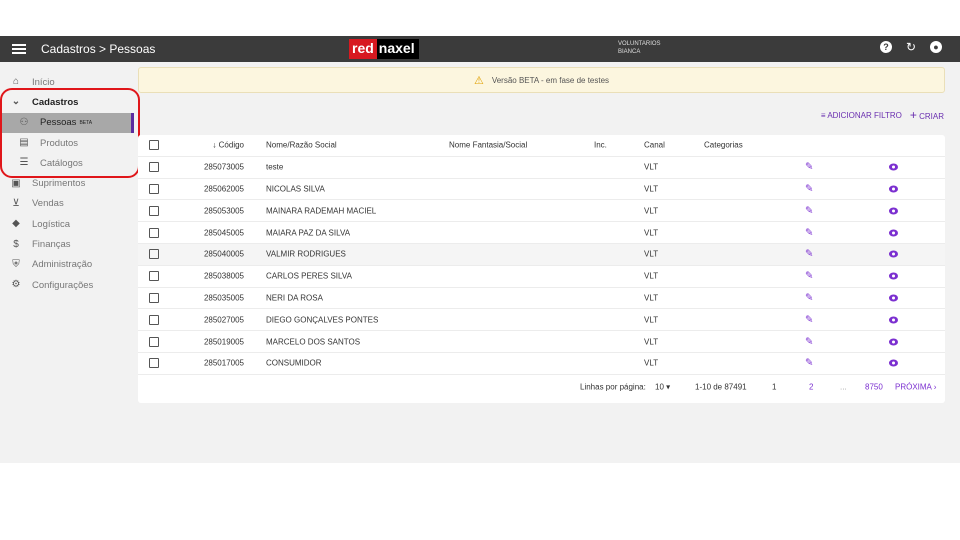 Image resolution: width=960 pixels, height=540 pixels. What do you see at coordinates (480, 49) in the screenshot?
I see `top-bar: Cadastros > Pessoas` at bounding box center [480, 49].